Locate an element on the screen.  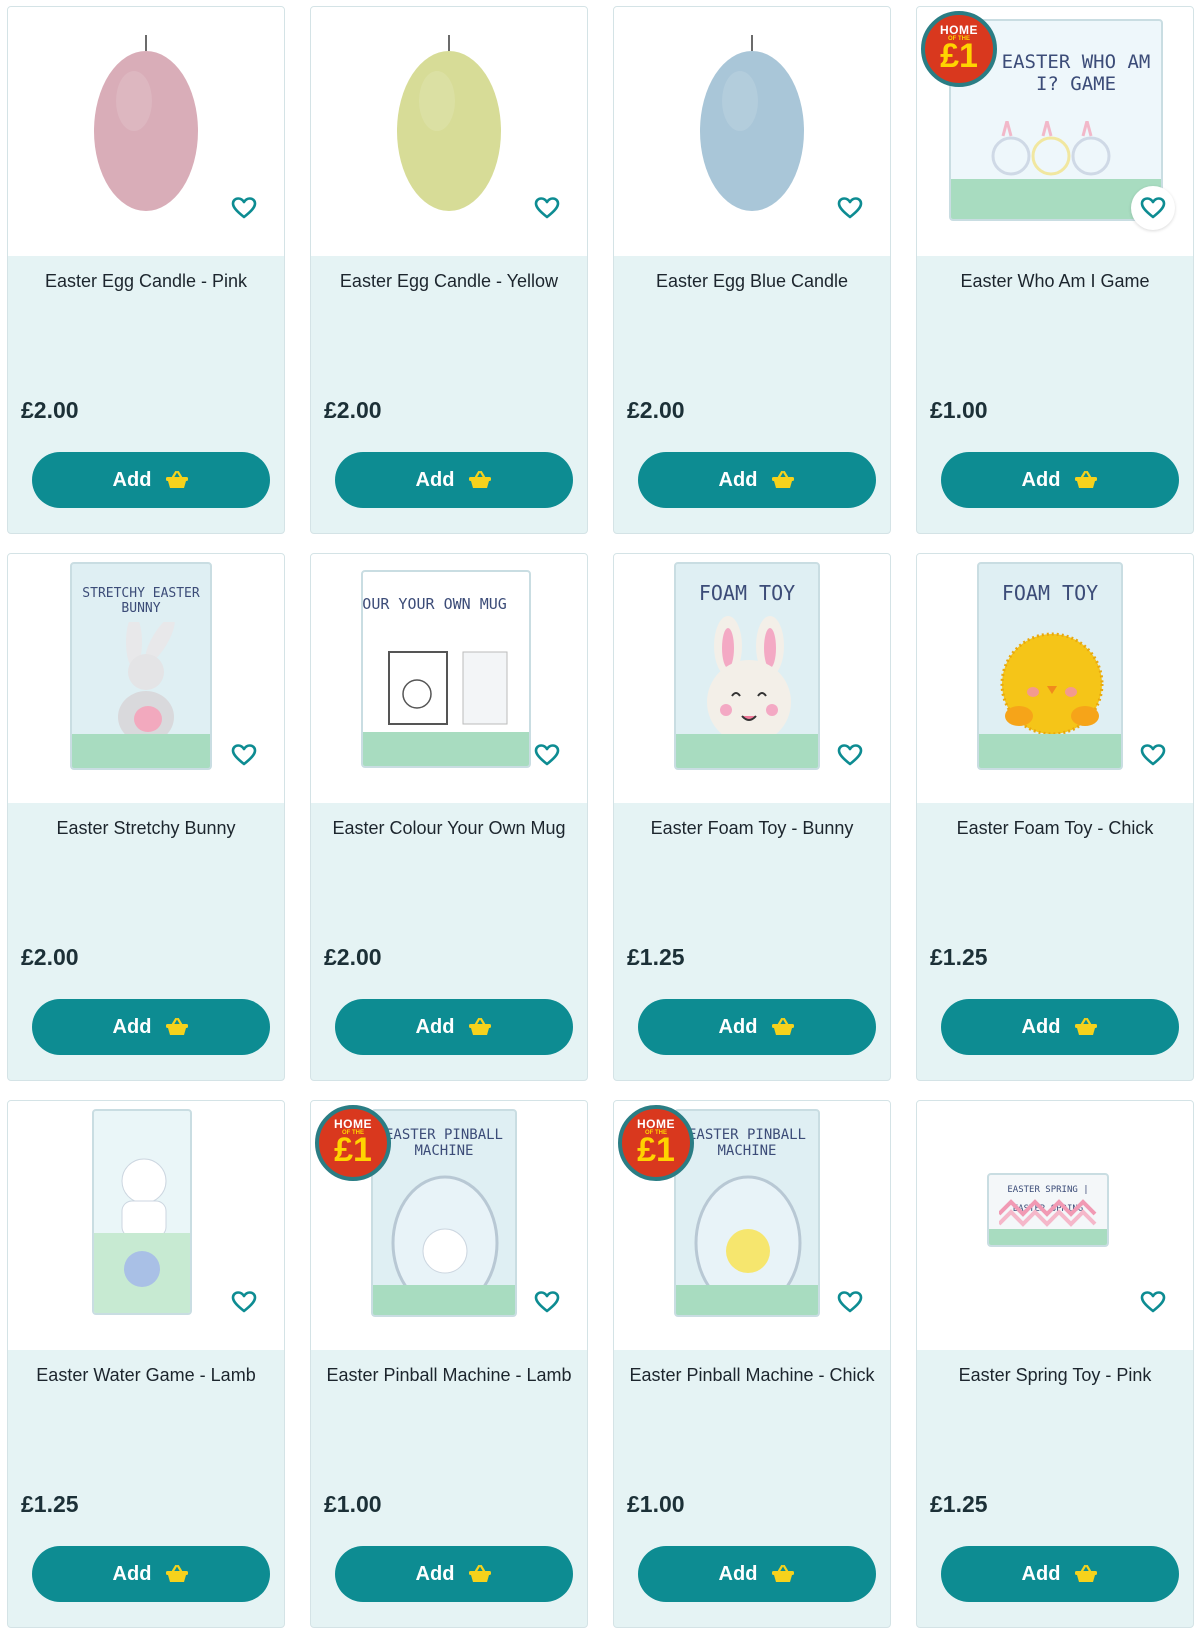
product-card: FOAM TOY Easter Foam Toy - Bunny £1.25 Add is located at coordinates (752, 817).